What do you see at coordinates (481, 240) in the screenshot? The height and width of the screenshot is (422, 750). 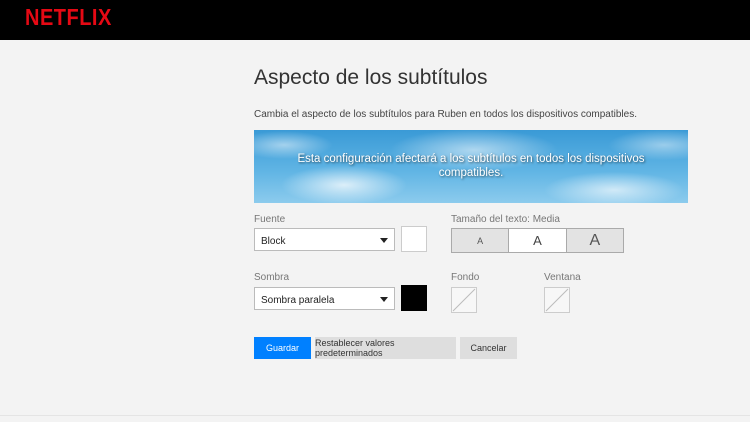 I see `text-size-small-button: A` at bounding box center [481, 240].